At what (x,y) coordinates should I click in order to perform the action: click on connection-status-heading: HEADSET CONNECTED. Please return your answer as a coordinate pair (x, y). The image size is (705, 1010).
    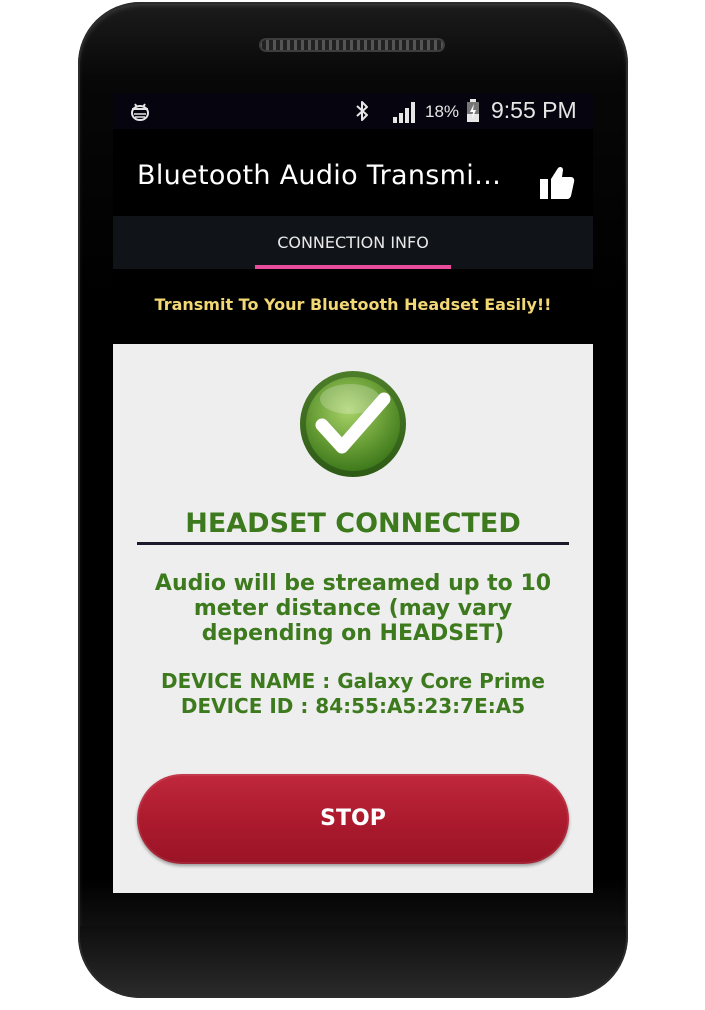
    Looking at the image, I should click on (353, 523).